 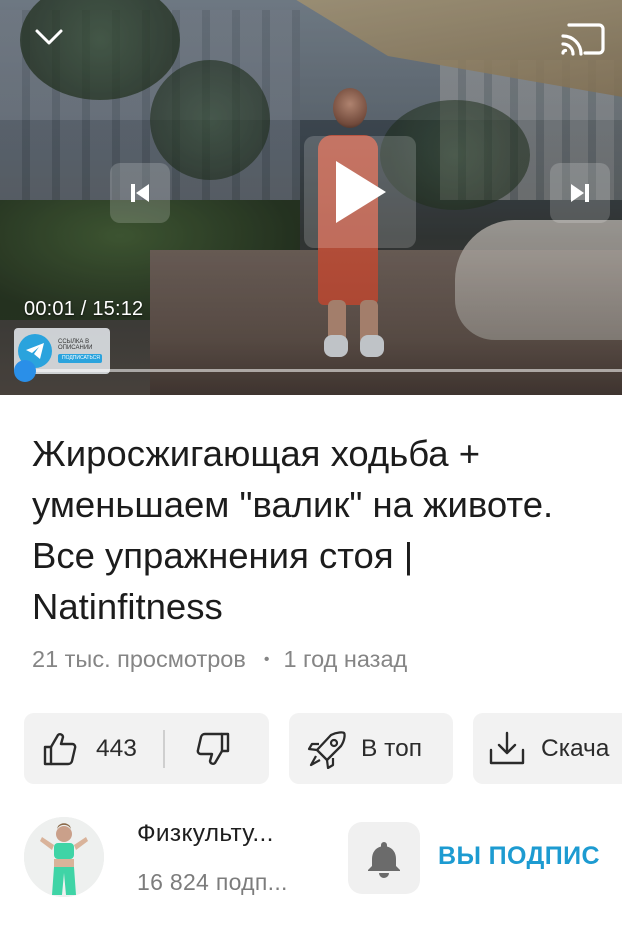 What do you see at coordinates (139, 659) in the screenshot?
I see `view-count: 21 тыс. просмотров` at bounding box center [139, 659].